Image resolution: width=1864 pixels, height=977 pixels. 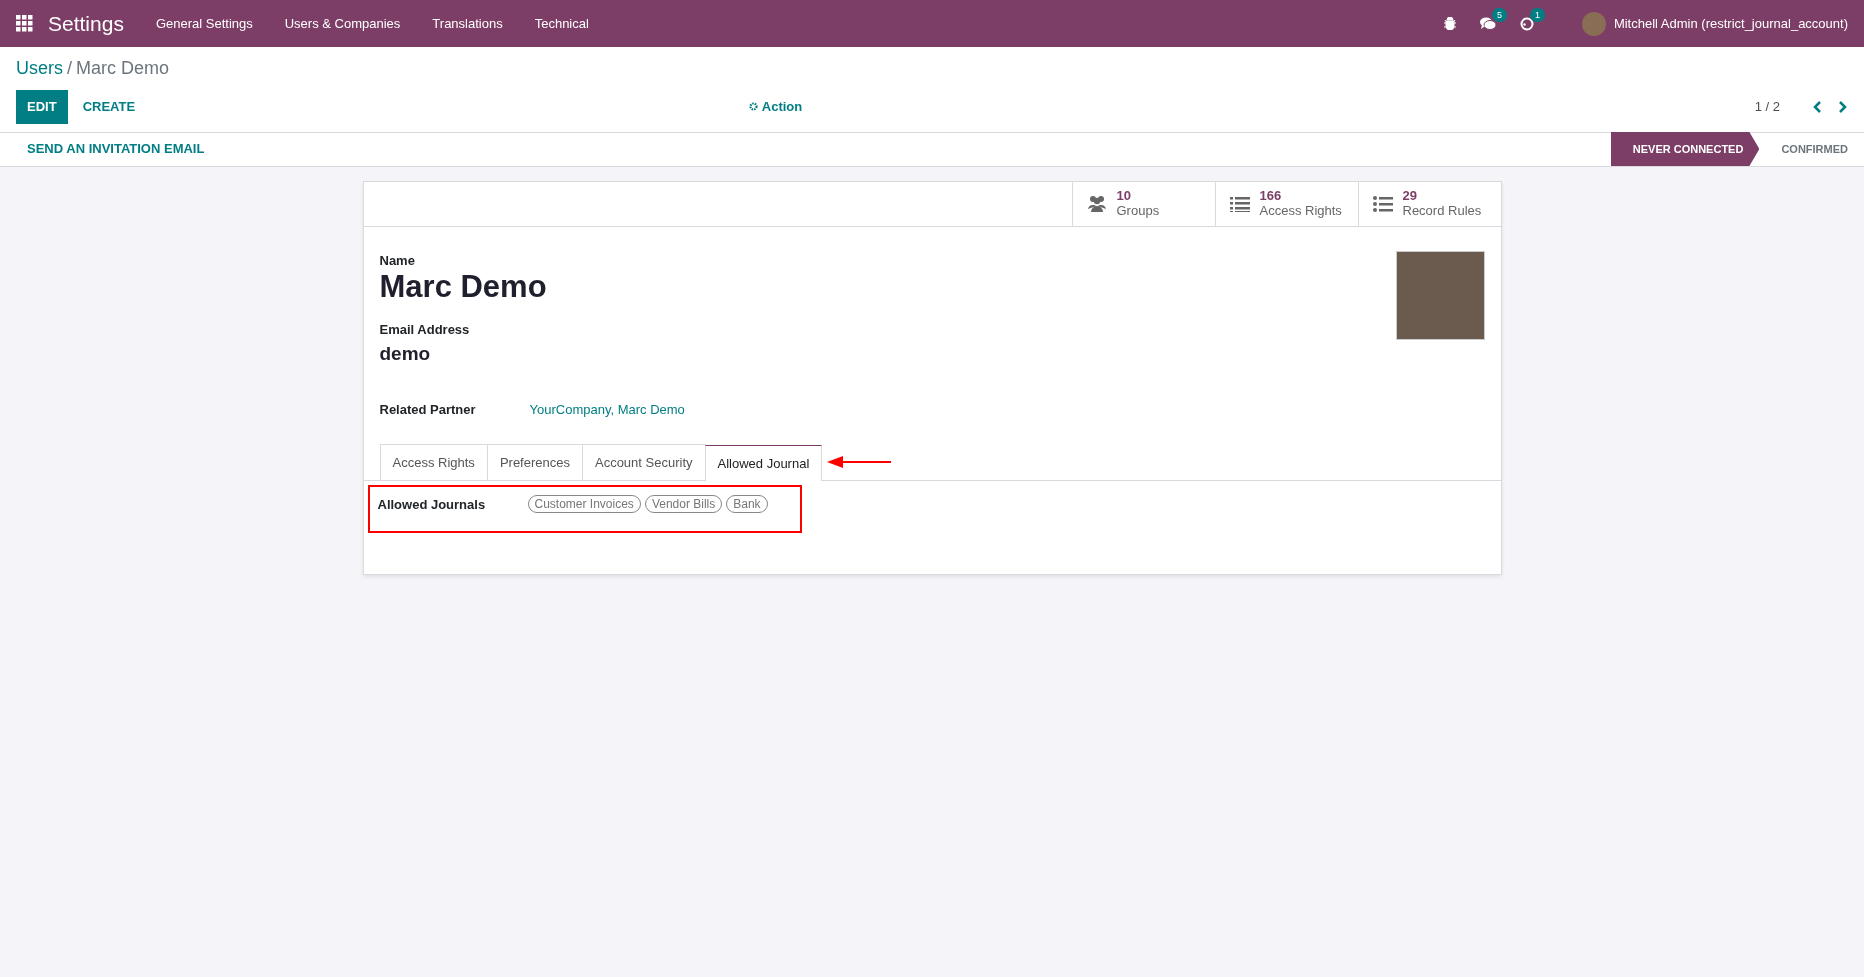 I want to click on status-stage: NEVER CONNECTED, so click(x=1685, y=149).